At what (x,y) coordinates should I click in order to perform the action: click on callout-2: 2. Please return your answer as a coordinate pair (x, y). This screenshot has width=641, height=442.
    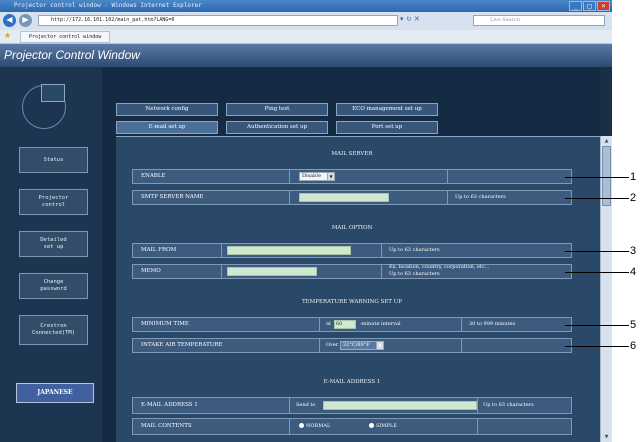
    Looking at the image, I should click on (633, 198).